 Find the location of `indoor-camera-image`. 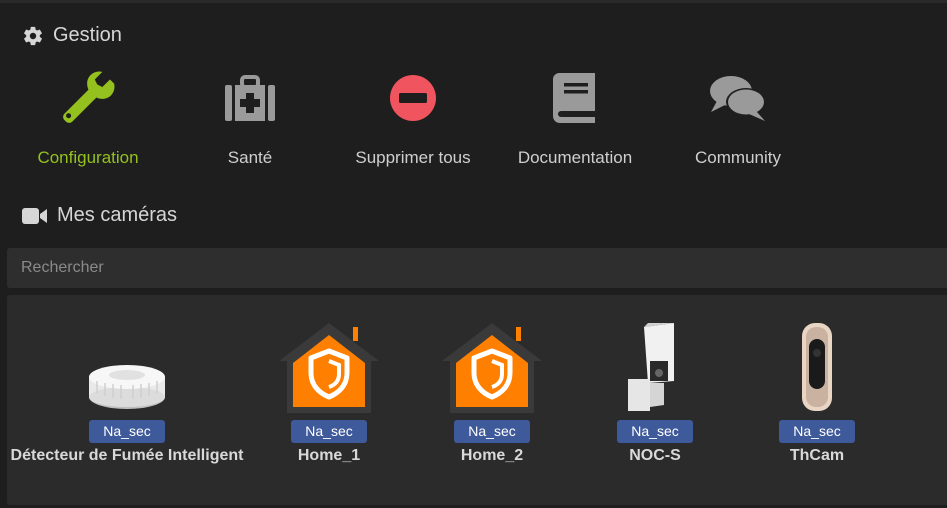

indoor-camera-image is located at coordinates (817, 363).